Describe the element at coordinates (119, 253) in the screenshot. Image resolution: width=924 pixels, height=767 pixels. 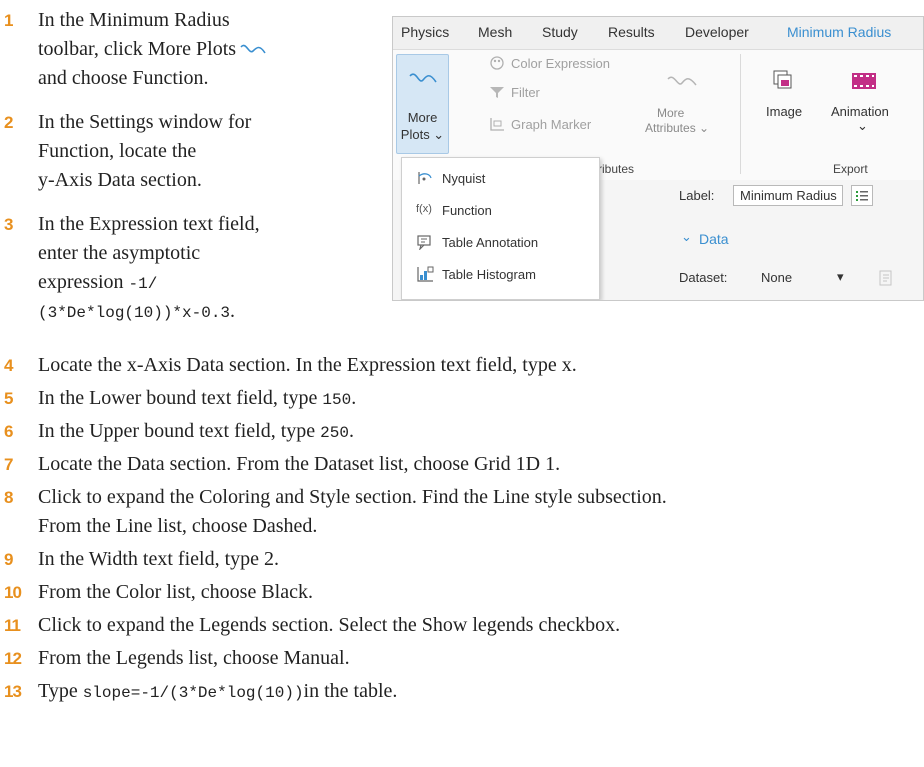
I see `step-text: enter the asymptotic` at that location.